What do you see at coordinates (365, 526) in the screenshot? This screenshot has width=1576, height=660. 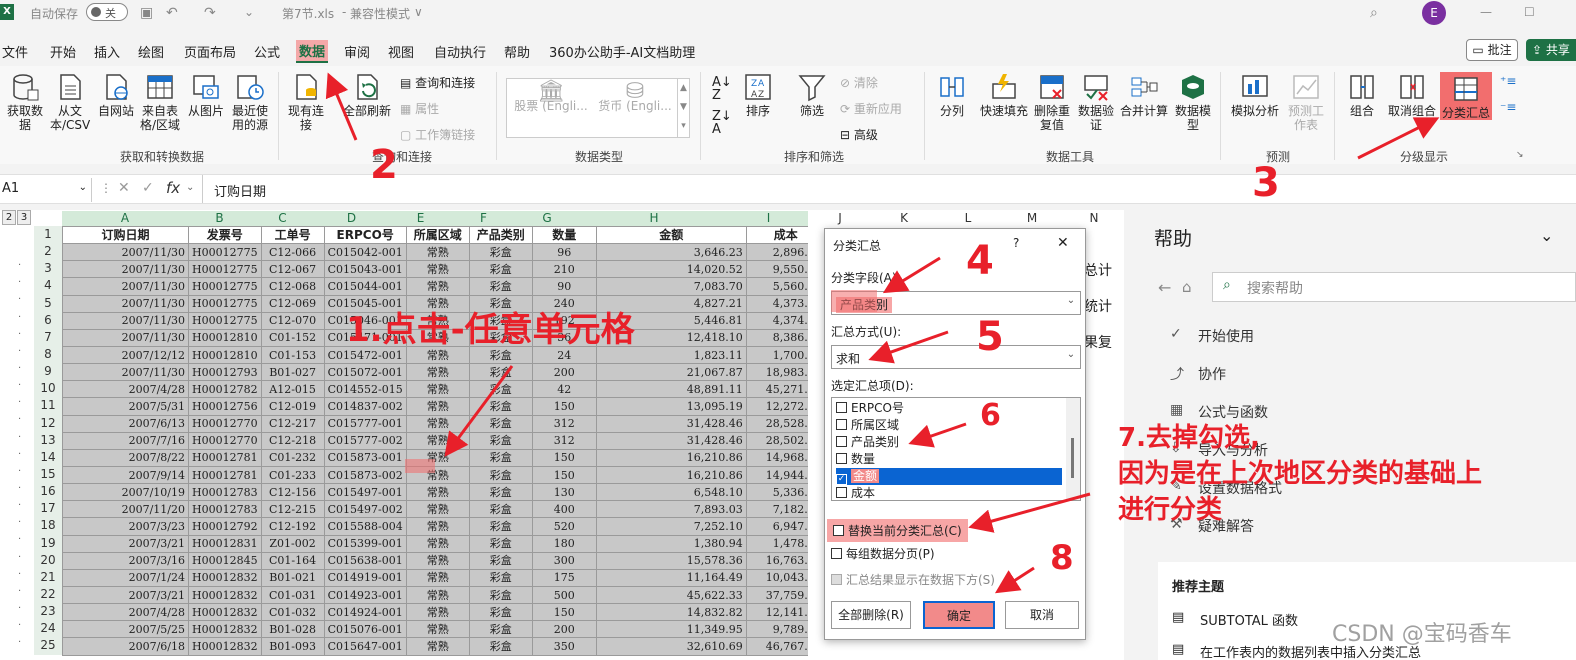 I see `cell: C015588-004` at bounding box center [365, 526].